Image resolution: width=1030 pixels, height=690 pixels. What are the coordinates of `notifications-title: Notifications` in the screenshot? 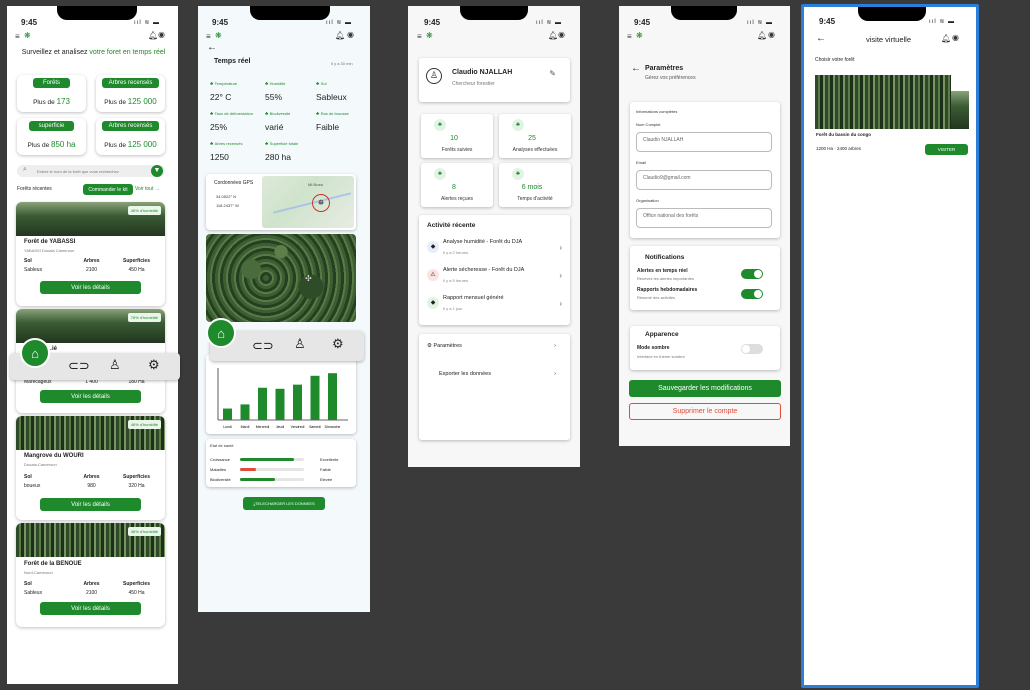 It's located at (665, 257).